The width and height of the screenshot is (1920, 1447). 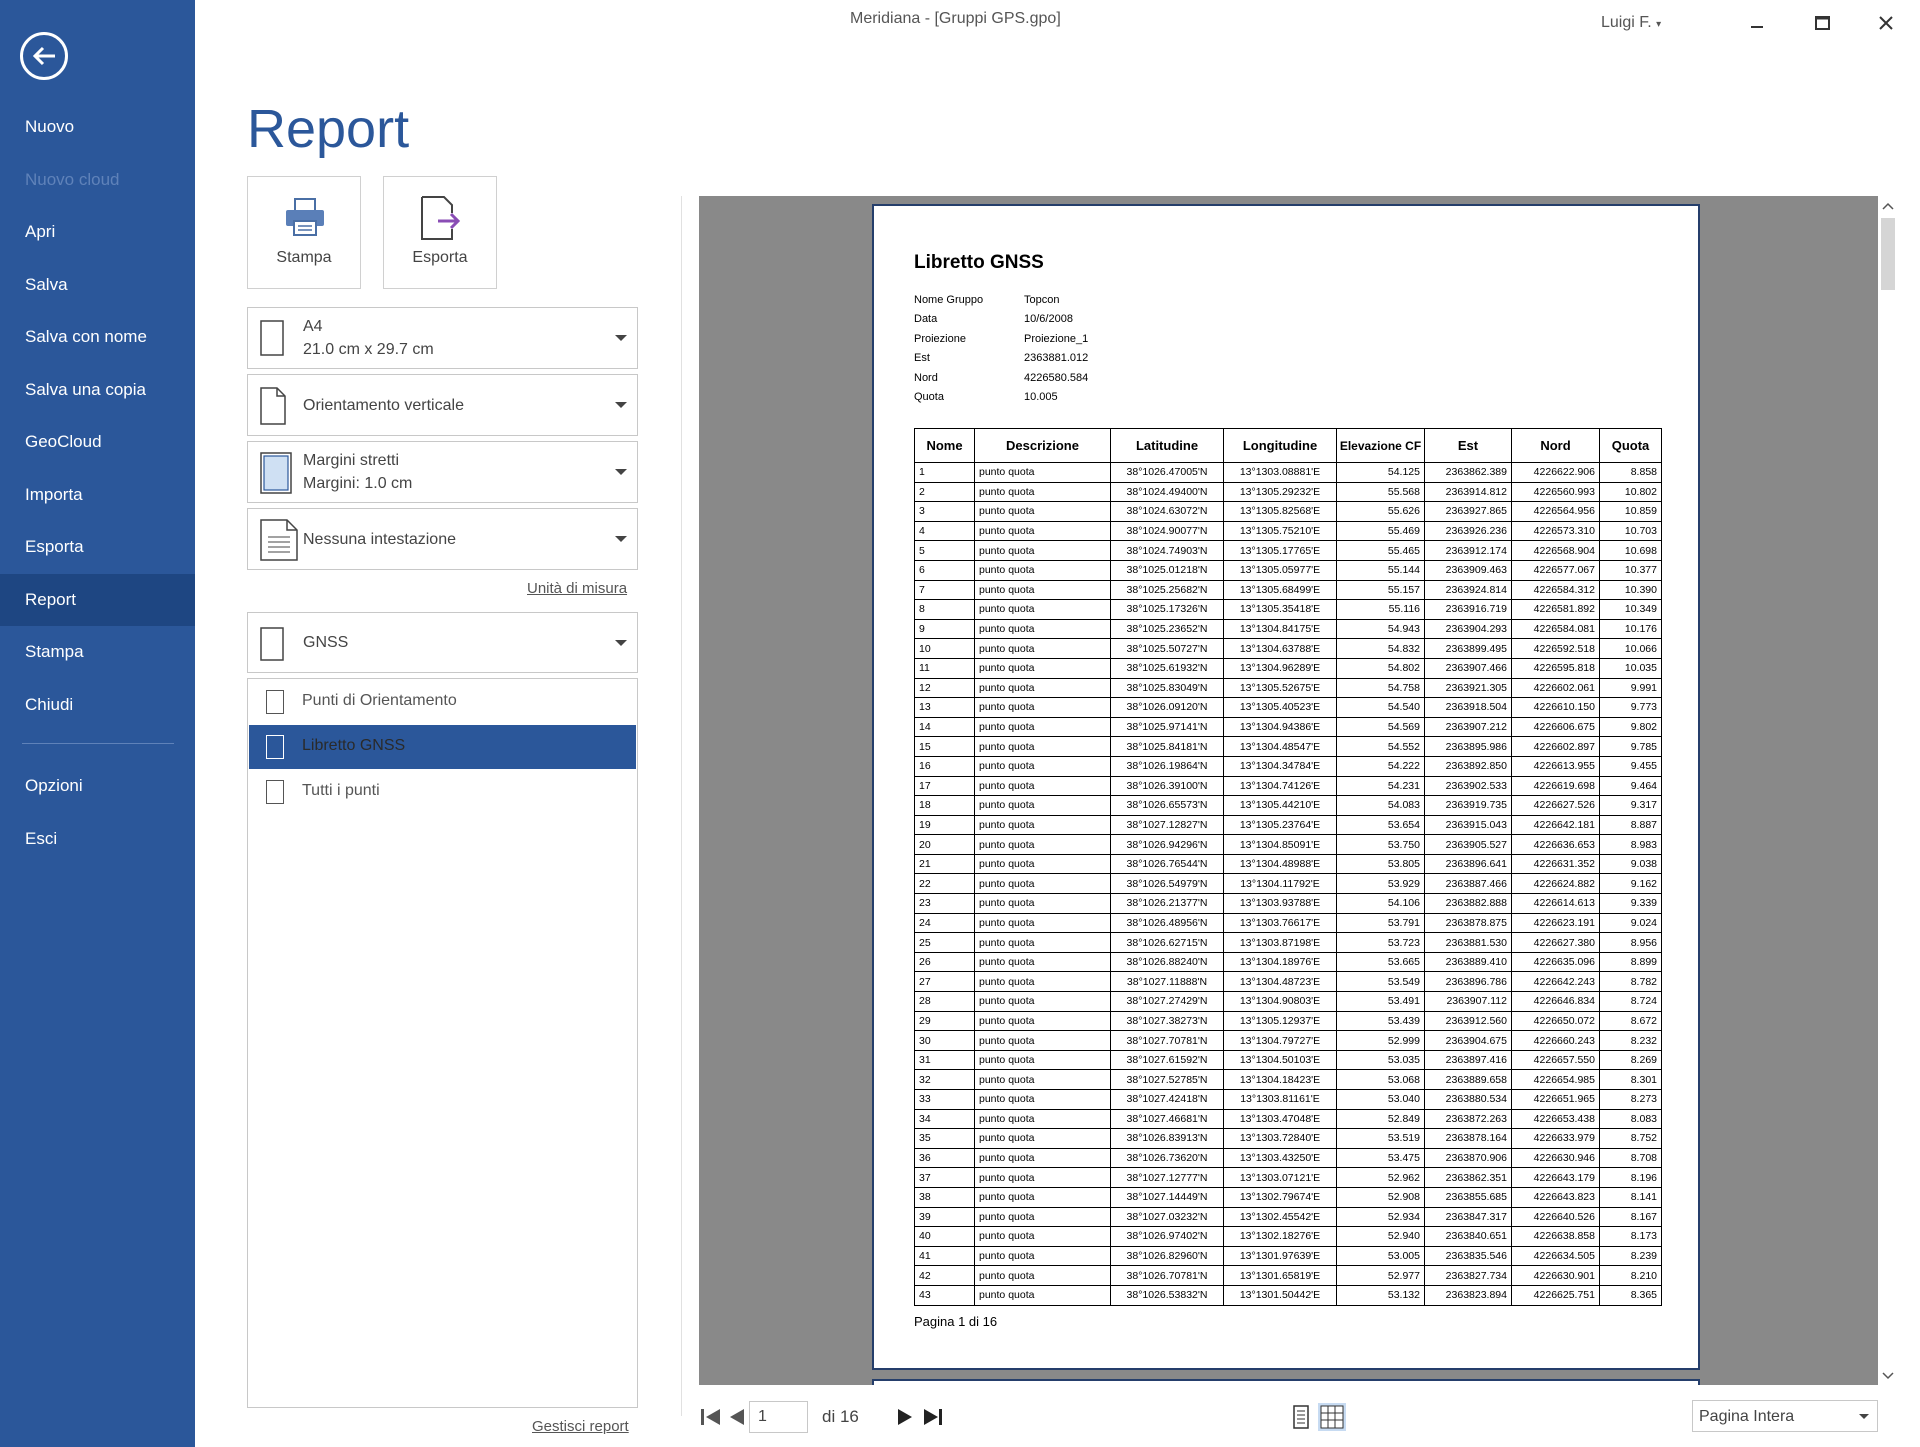 What do you see at coordinates (944, 707) in the screenshot?
I see `table-cell: 13` at bounding box center [944, 707].